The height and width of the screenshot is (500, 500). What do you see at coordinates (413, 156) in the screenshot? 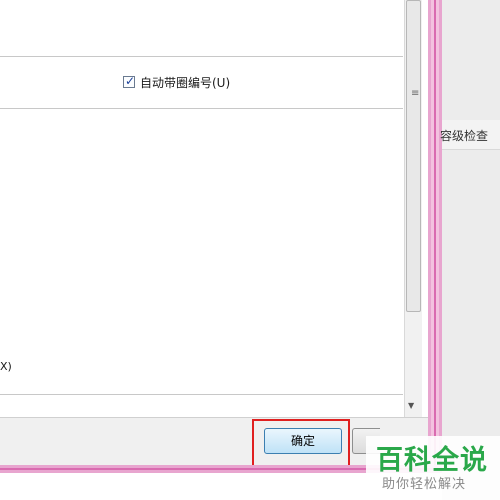
I see `scrollbar-thumb: ≡` at bounding box center [413, 156].